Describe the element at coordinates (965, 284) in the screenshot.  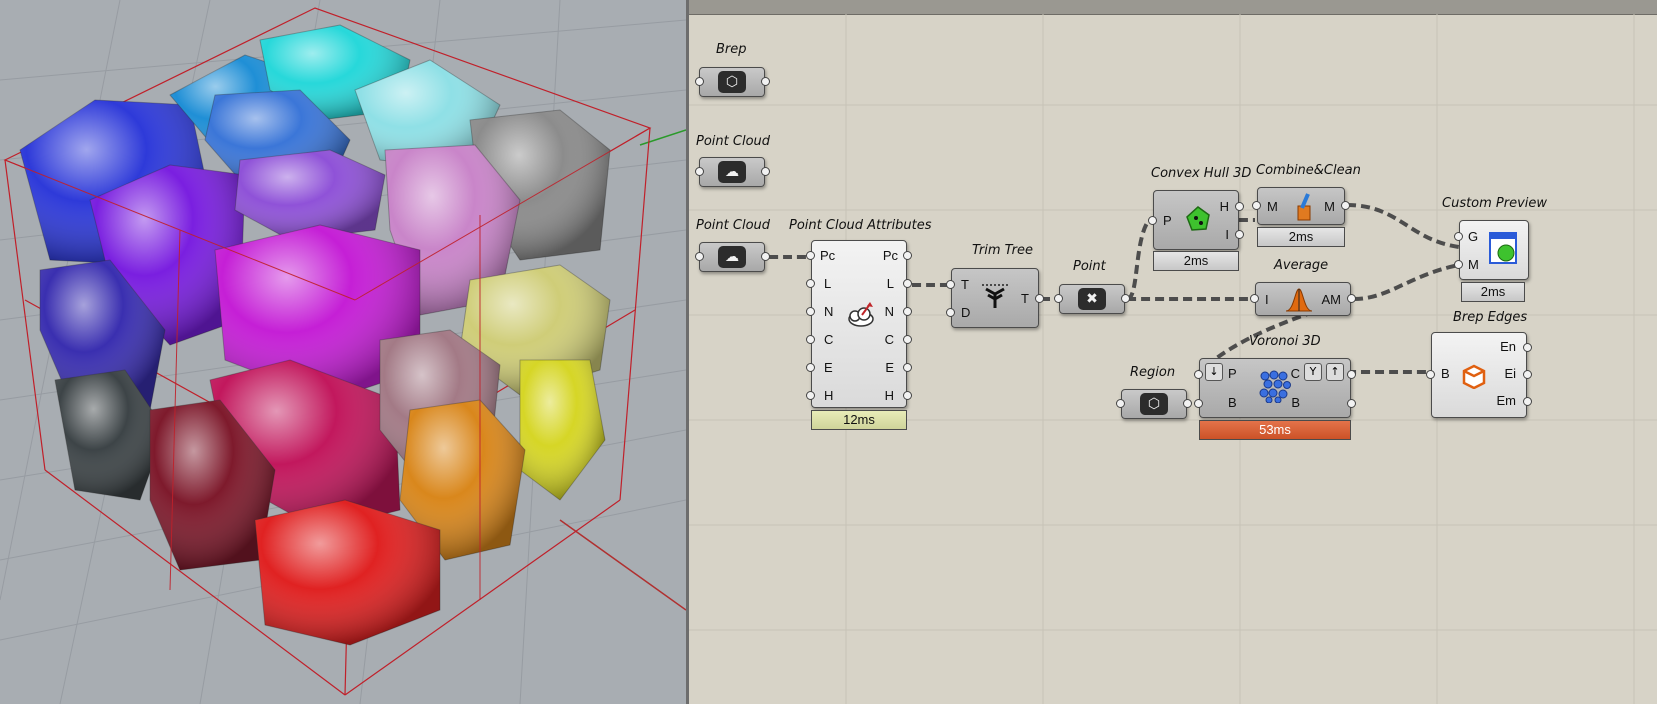
I see `trim-tree-input-t: T` at that location.